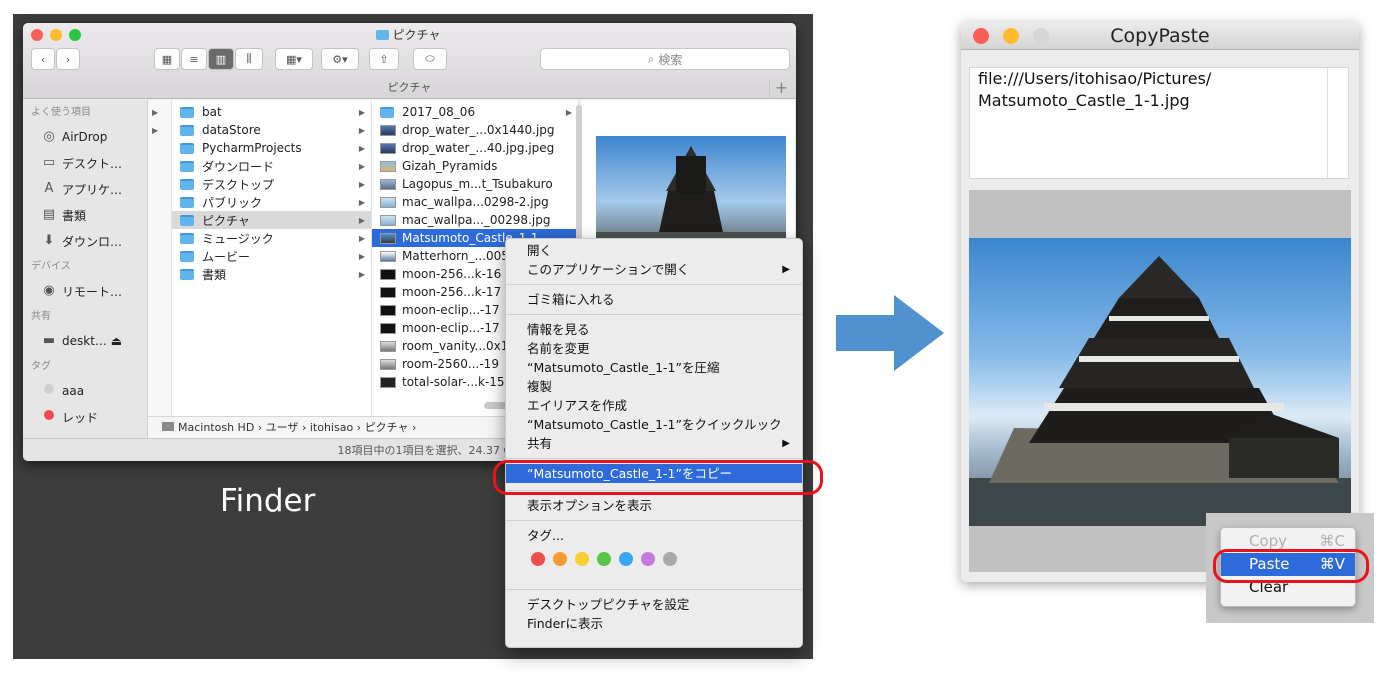  What do you see at coordinates (271, 148) in the screenshot?
I see `list-item: PycharmProjects ▶` at bounding box center [271, 148].